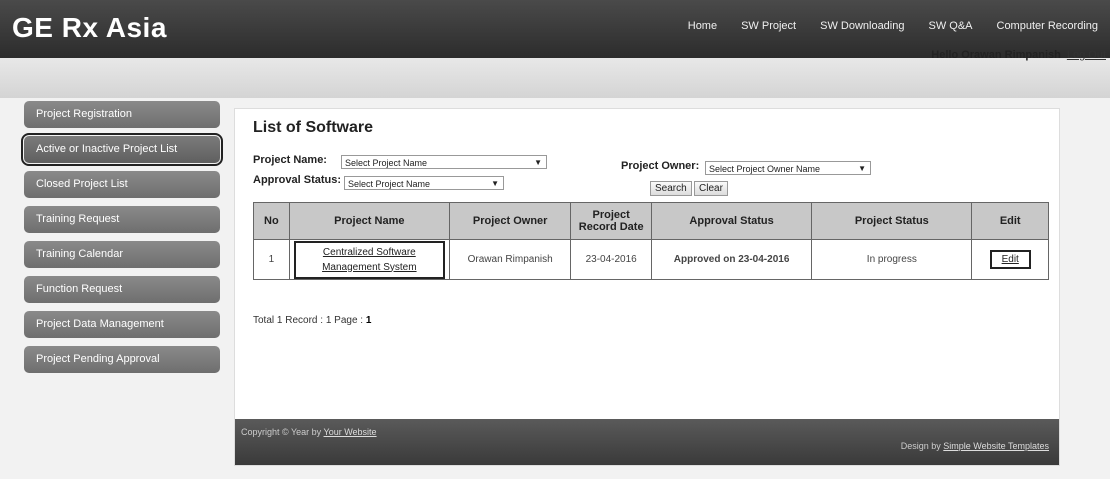 The width and height of the screenshot is (1110, 479). What do you see at coordinates (350, 432) in the screenshot?
I see `footer-website-link: Your Website` at bounding box center [350, 432].